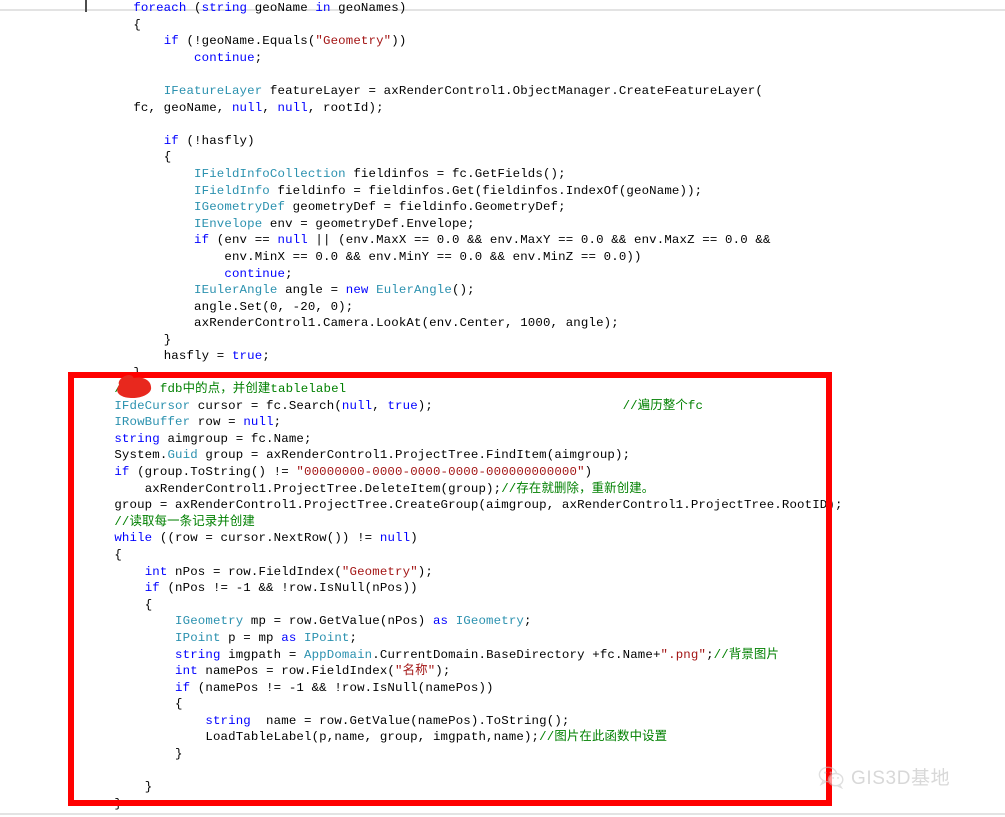 This screenshot has height=817, width=1005. Describe the element at coordinates (213, 90) in the screenshot. I see `code-token: IFeatureLayer` at that location.